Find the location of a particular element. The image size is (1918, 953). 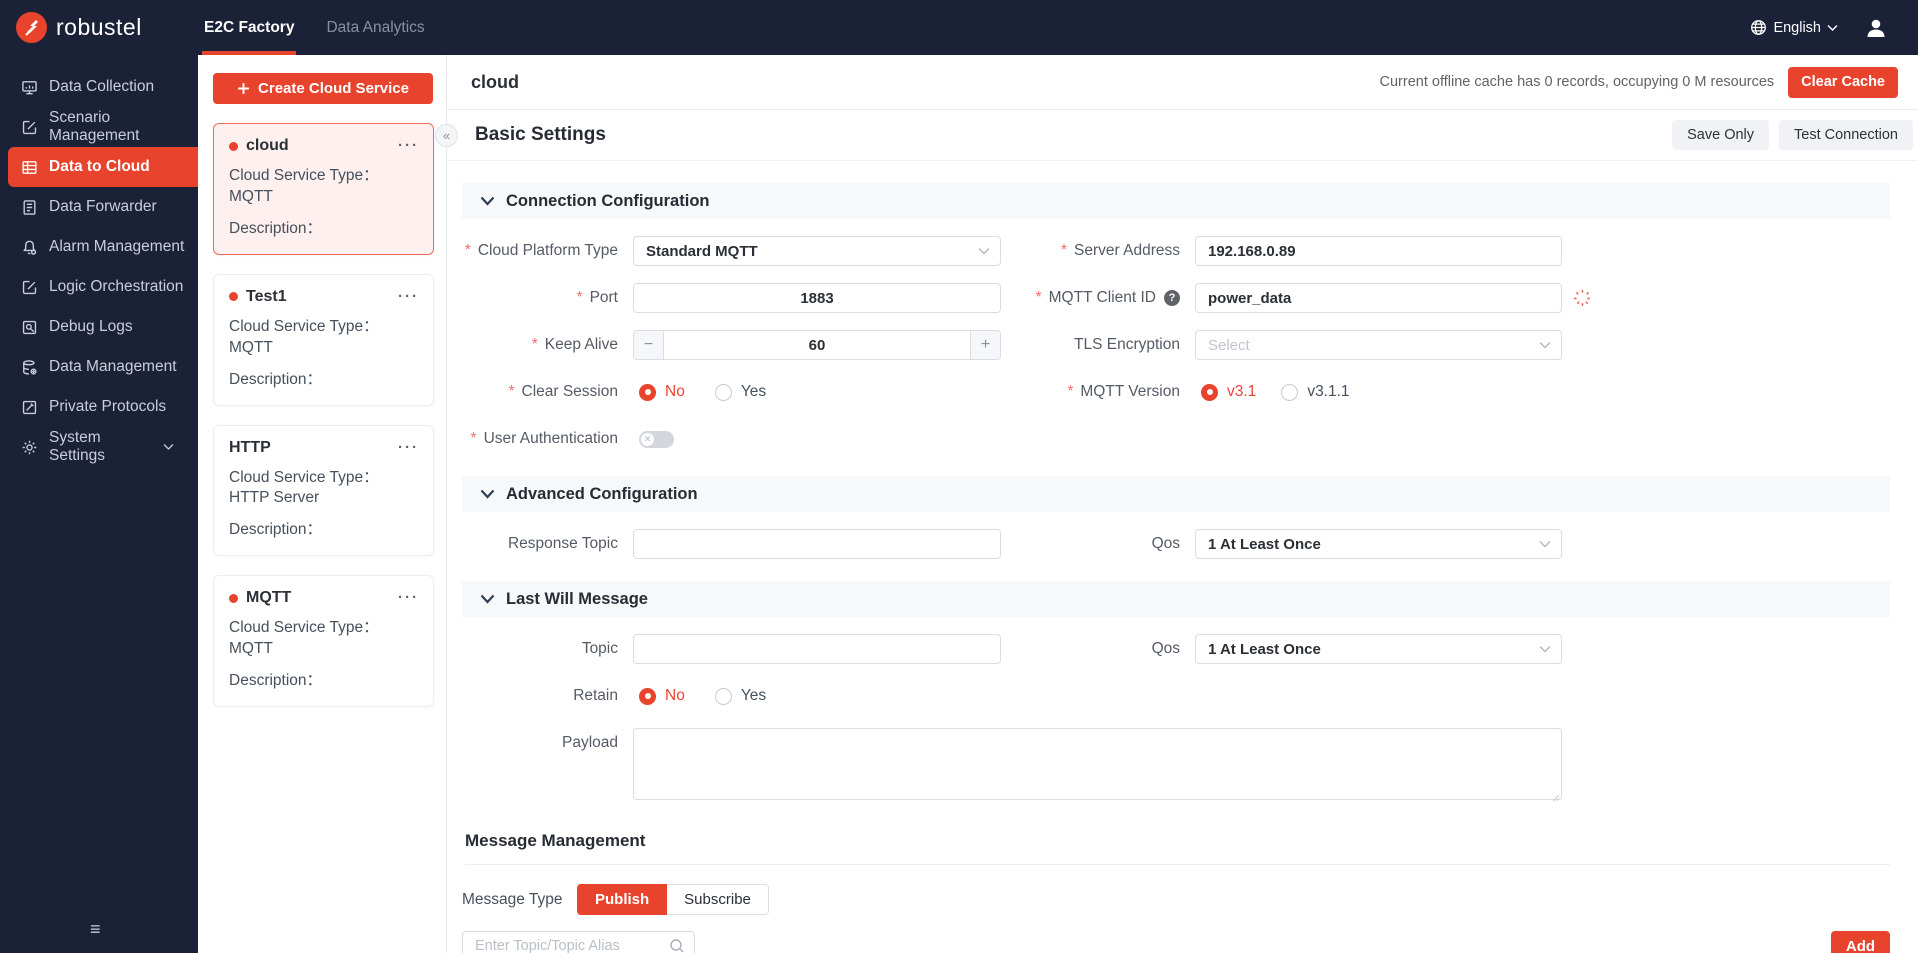

data-management-icon is located at coordinates (30, 367).